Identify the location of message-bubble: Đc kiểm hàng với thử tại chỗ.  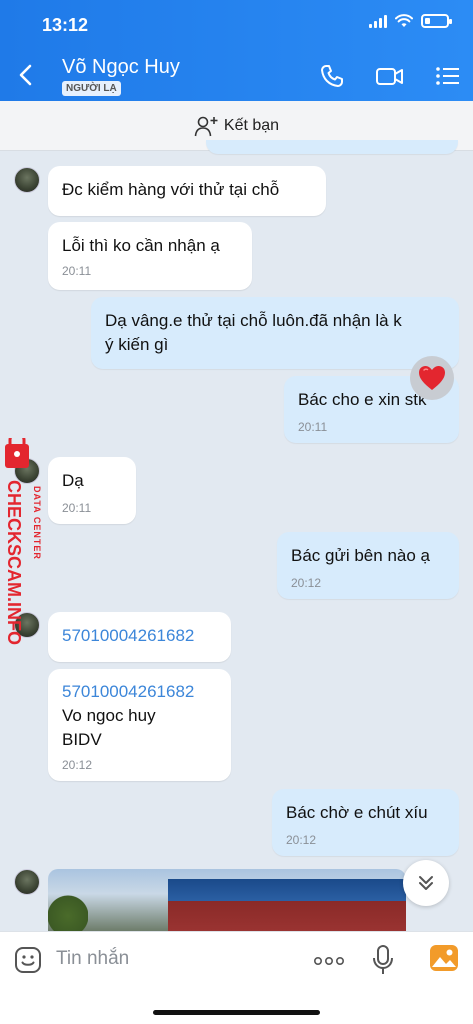
(187, 191).